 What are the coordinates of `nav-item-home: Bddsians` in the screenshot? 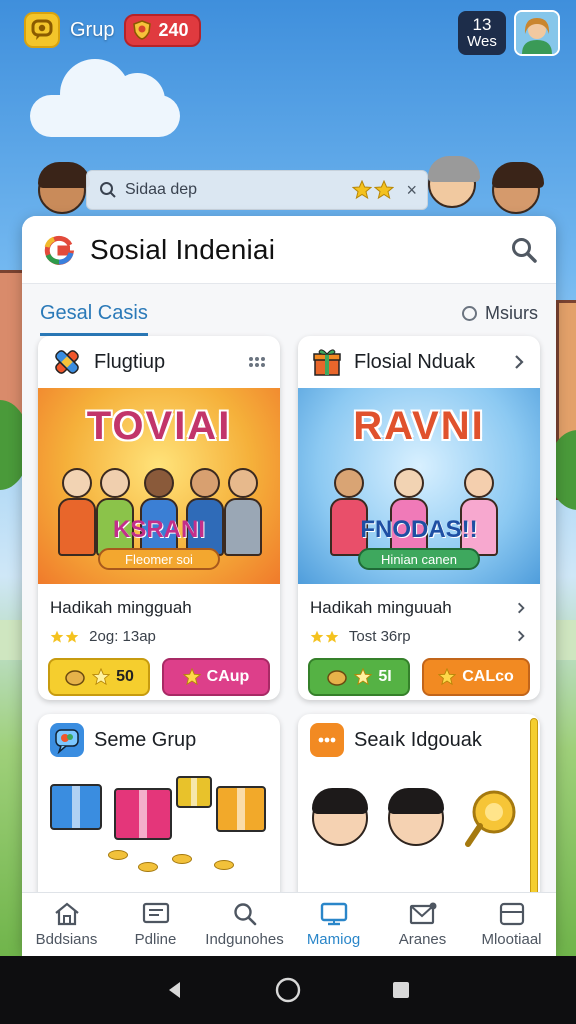 It's located at (66, 924).